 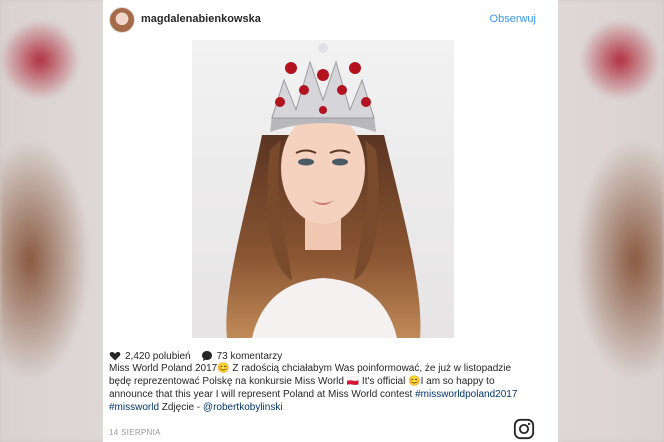 I want to click on caption-text: Zdjęcie -, so click(x=181, y=407).